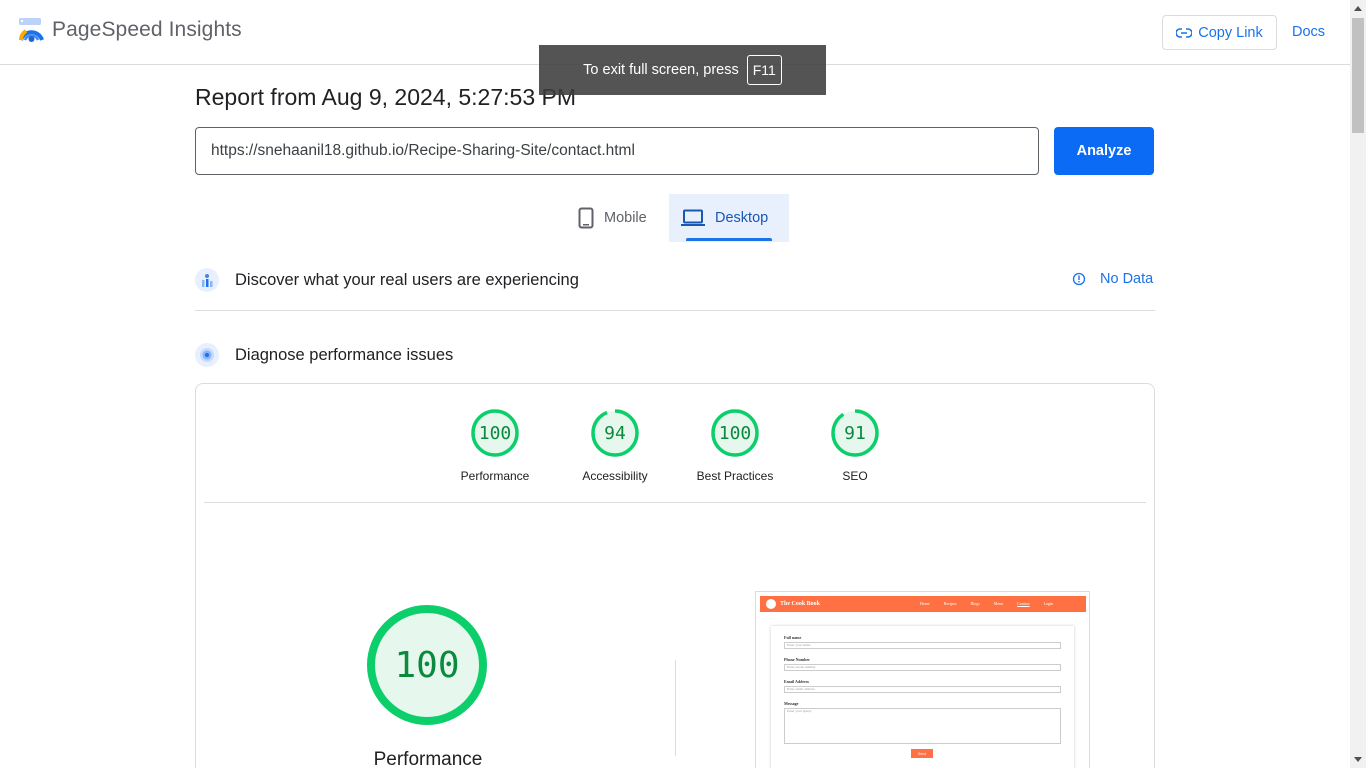 The width and height of the screenshot is (1366, 768). I want to click on gauge-best-practices: 100 Best Practices, so click(735, 445).